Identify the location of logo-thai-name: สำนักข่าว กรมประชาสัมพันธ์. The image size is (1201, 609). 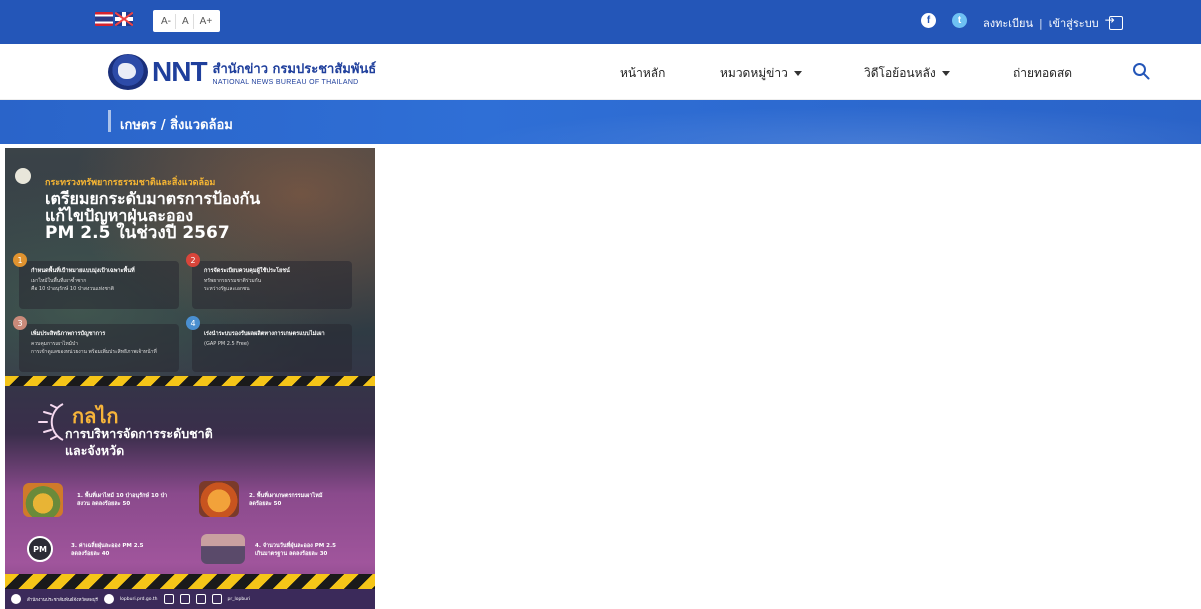
(294, 69).